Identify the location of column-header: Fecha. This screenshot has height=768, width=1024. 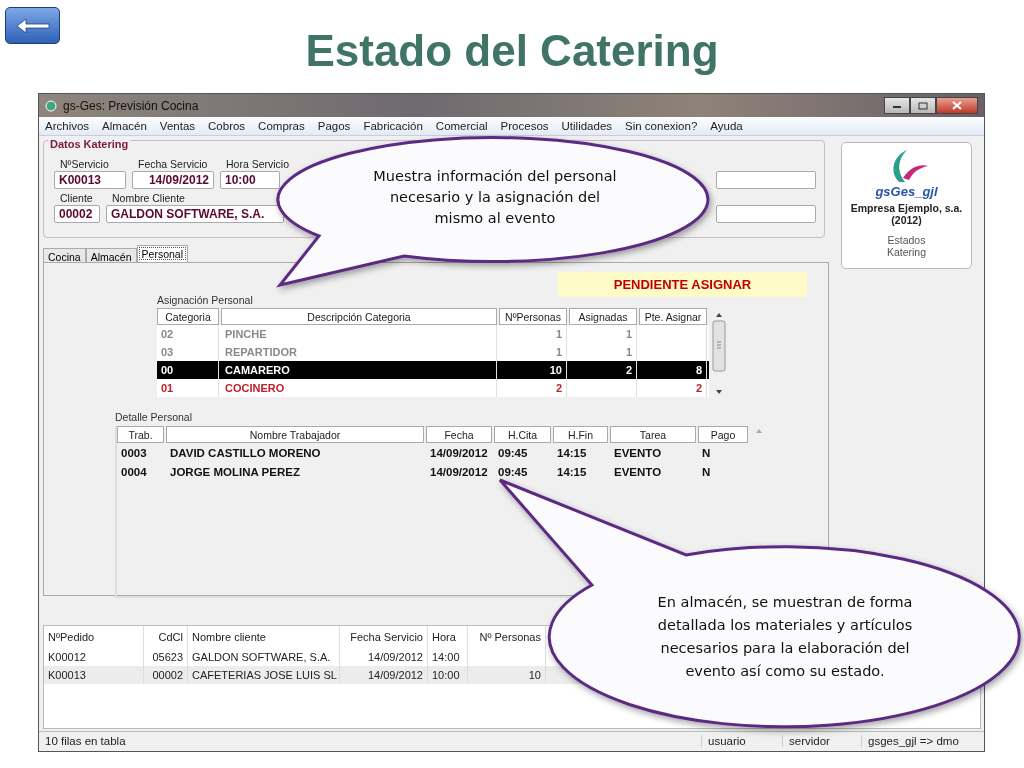
(459, 435).